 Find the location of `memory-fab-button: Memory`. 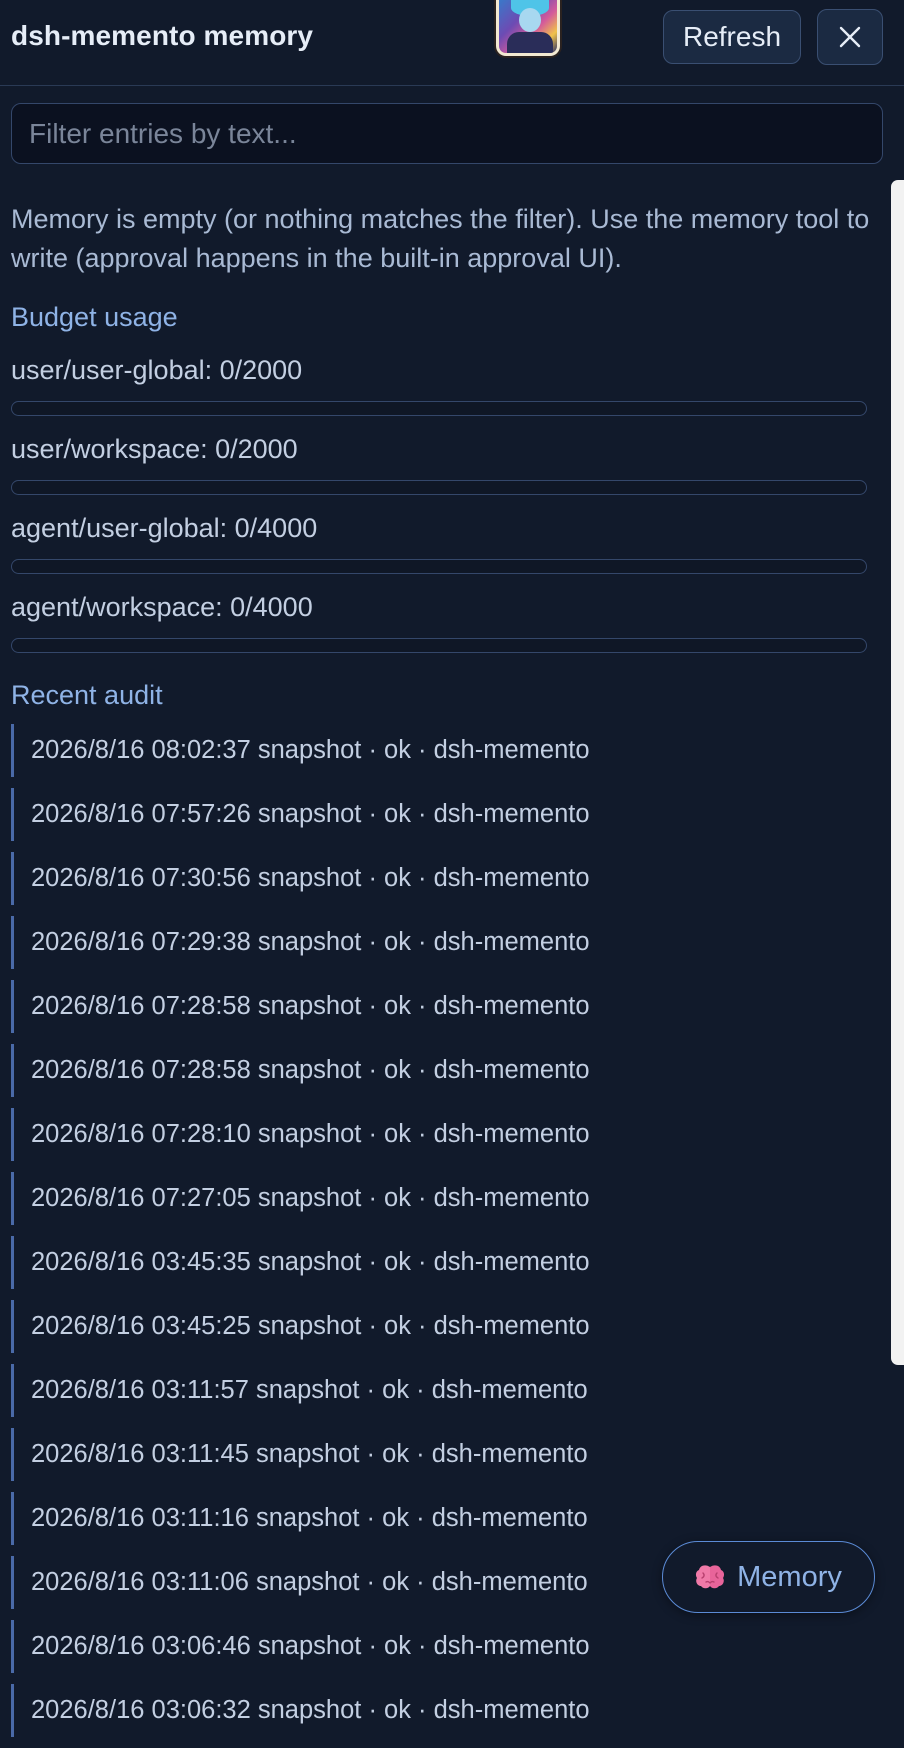

memory-fab-button: Memory is located at coordinates (768, 1577).